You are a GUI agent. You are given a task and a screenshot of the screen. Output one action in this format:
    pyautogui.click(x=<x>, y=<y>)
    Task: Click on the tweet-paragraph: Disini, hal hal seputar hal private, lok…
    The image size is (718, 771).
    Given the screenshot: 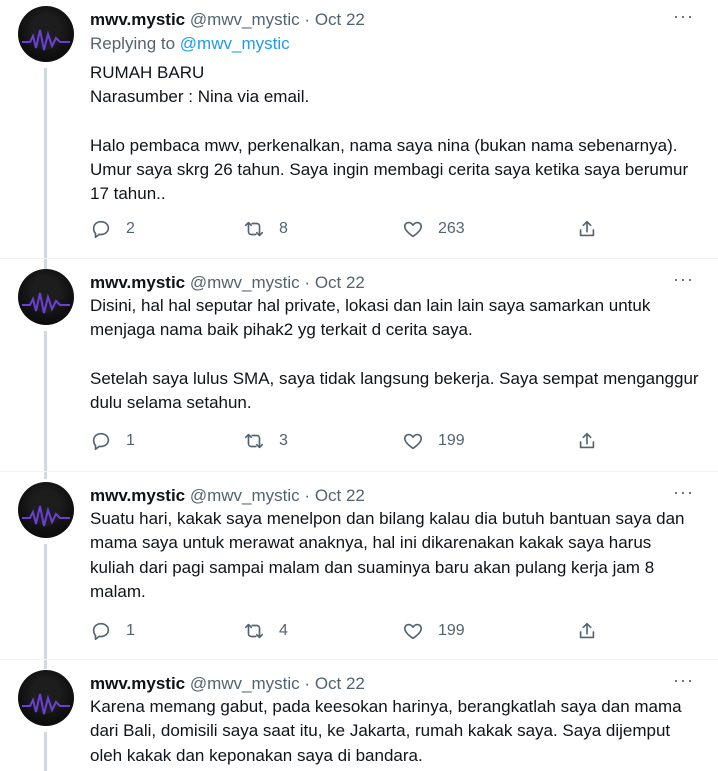 What is the action you would take?
    pyautogui.click(x=370, y=318)
    